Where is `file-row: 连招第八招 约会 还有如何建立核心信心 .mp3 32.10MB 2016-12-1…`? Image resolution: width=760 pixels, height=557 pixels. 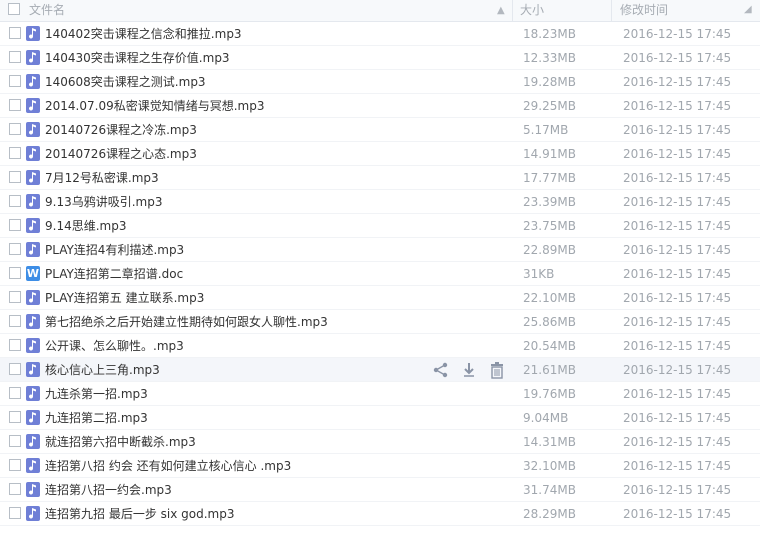 file-row: 连招第八招 约会 还有如何建立核心信心 .mp3 32.10MB 2016-12-1… is located at coordinates (380, 466).